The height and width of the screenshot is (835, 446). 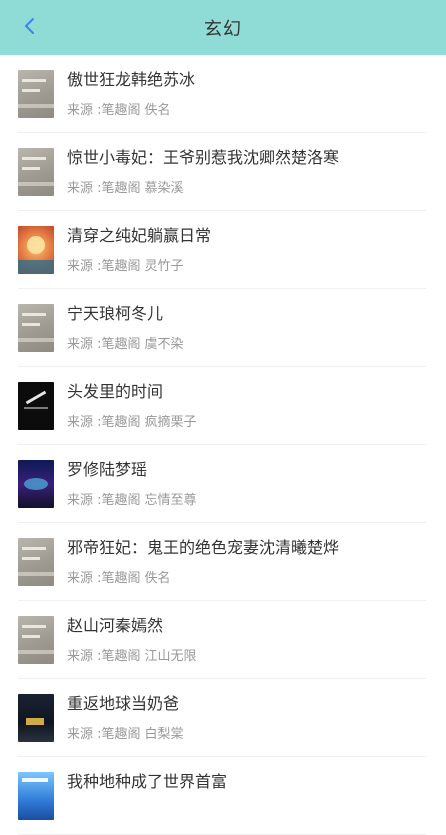 I want to click on back-button, so click(x=30, y=27).